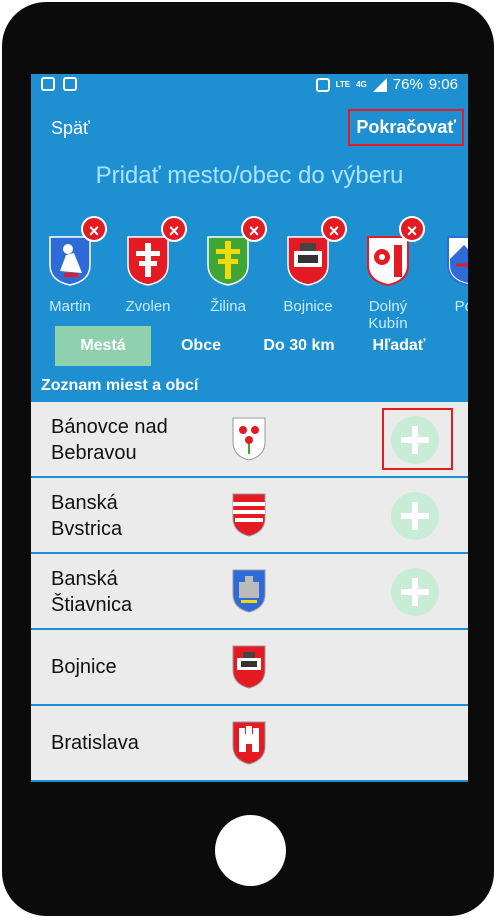 Image resolution: width=497 pixels, height=920 pixels. What do you see at coordinates (70, 261) in the screenshot?
I see `martin-crest-icon` at bounding box center [70, 261].